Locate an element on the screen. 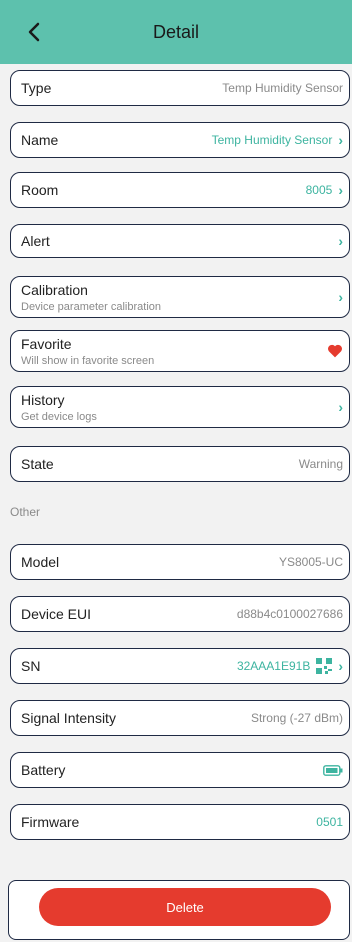 This screenshot has height=942, width=352. type-value: Temp Humidity Sensor is located at coordinates (282, 88).